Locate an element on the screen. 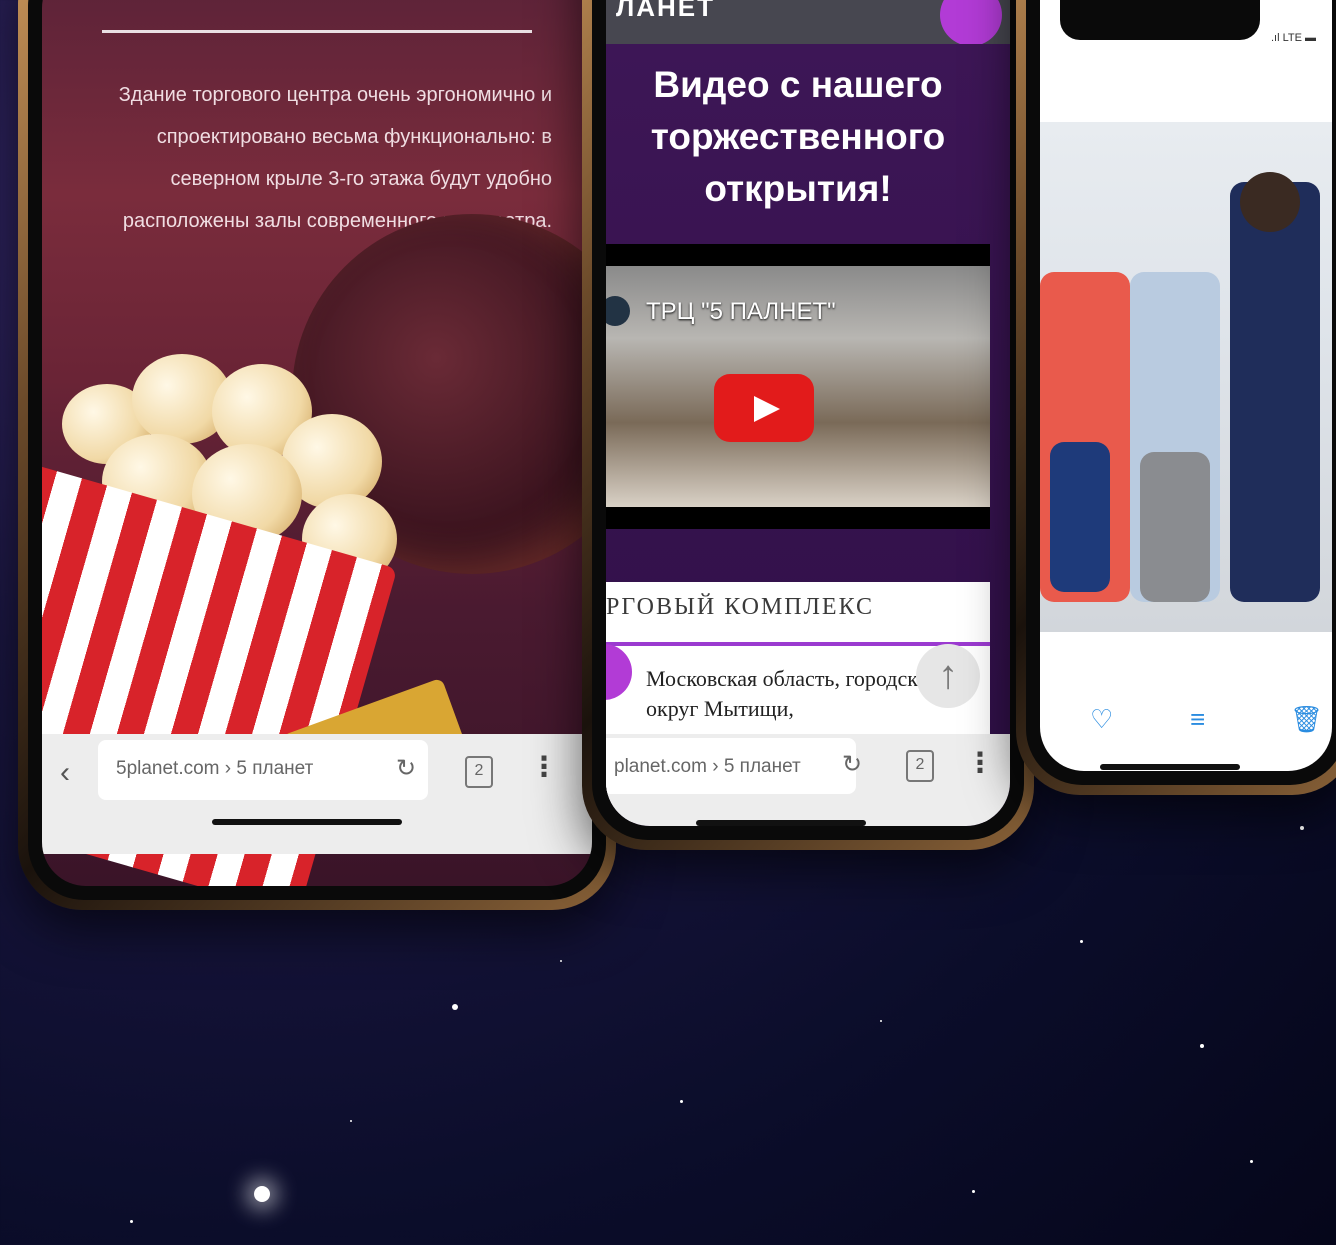  play-icon is located at coordinates (764, 408).